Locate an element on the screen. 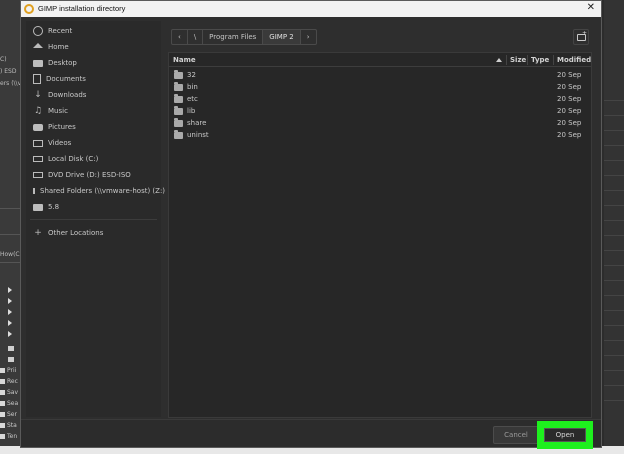  background-list-row: Ser is located at coordinates (10, 415).